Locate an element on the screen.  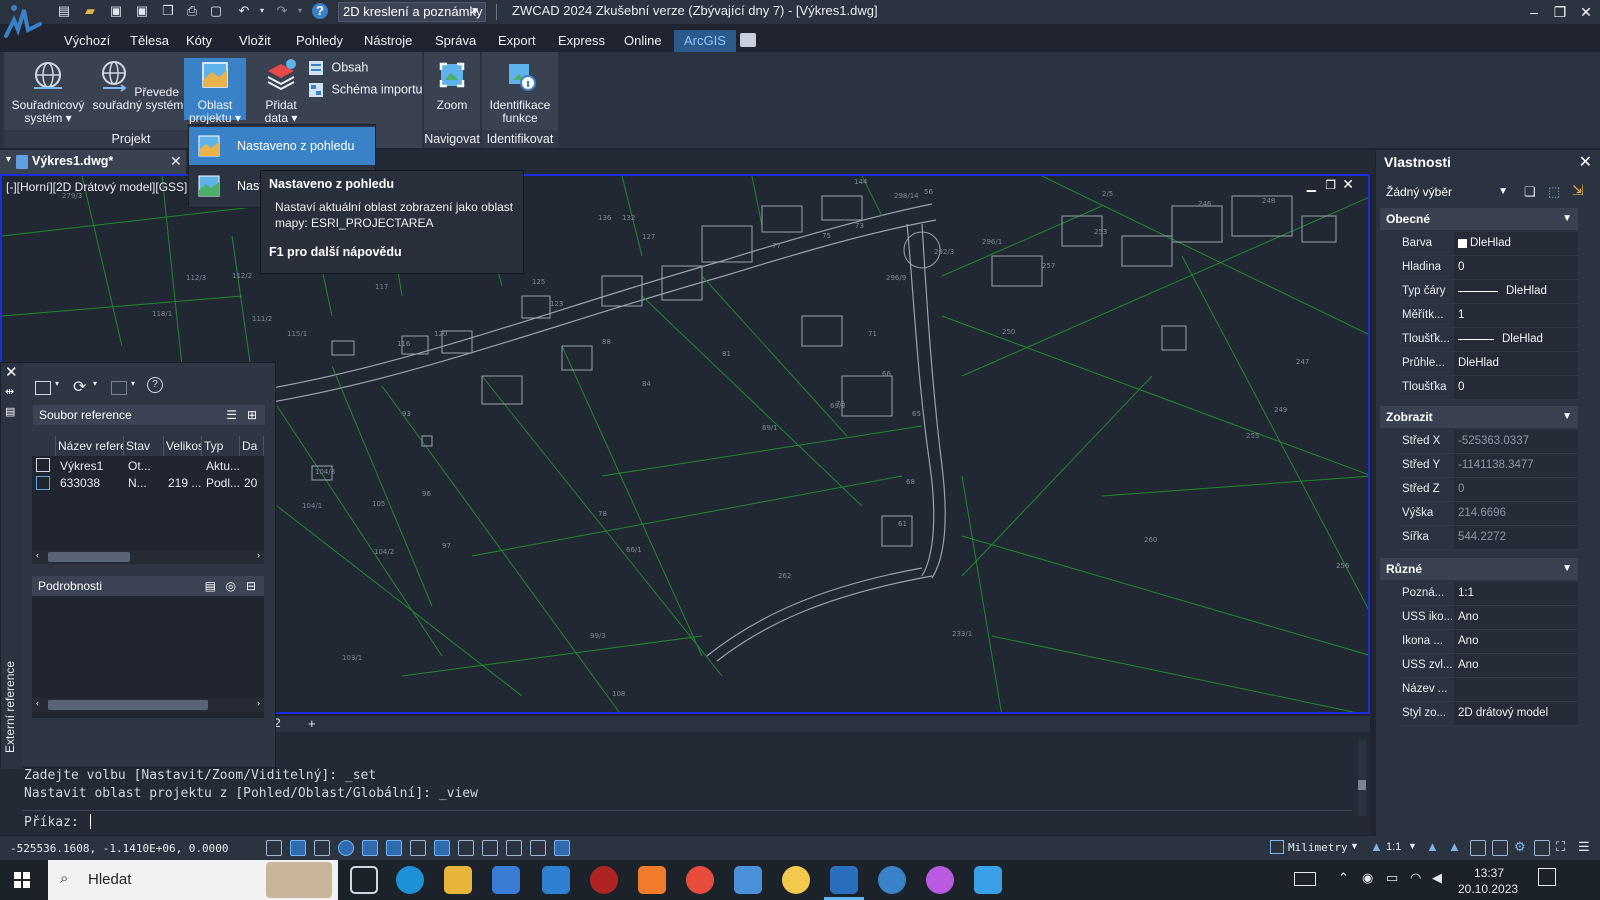
battery-icon: ▭ is located at coordinates (1392, 878).